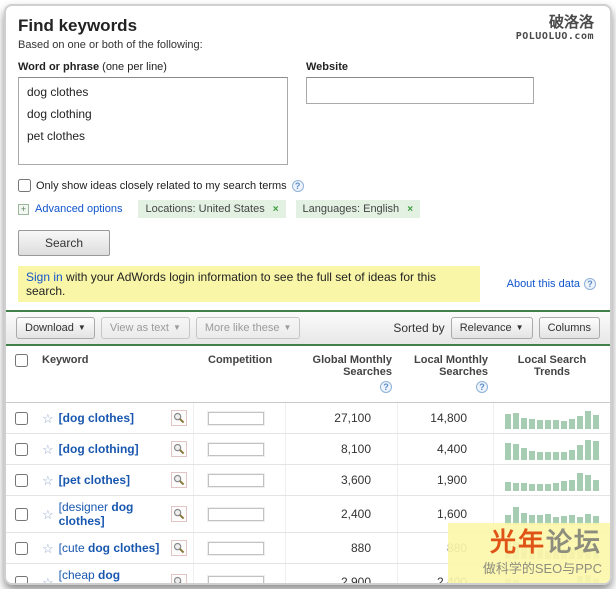  Describe the element at coordinates (552, 366) in the screenshot. I see `col-header-trends: Local Search Trends` at that location.